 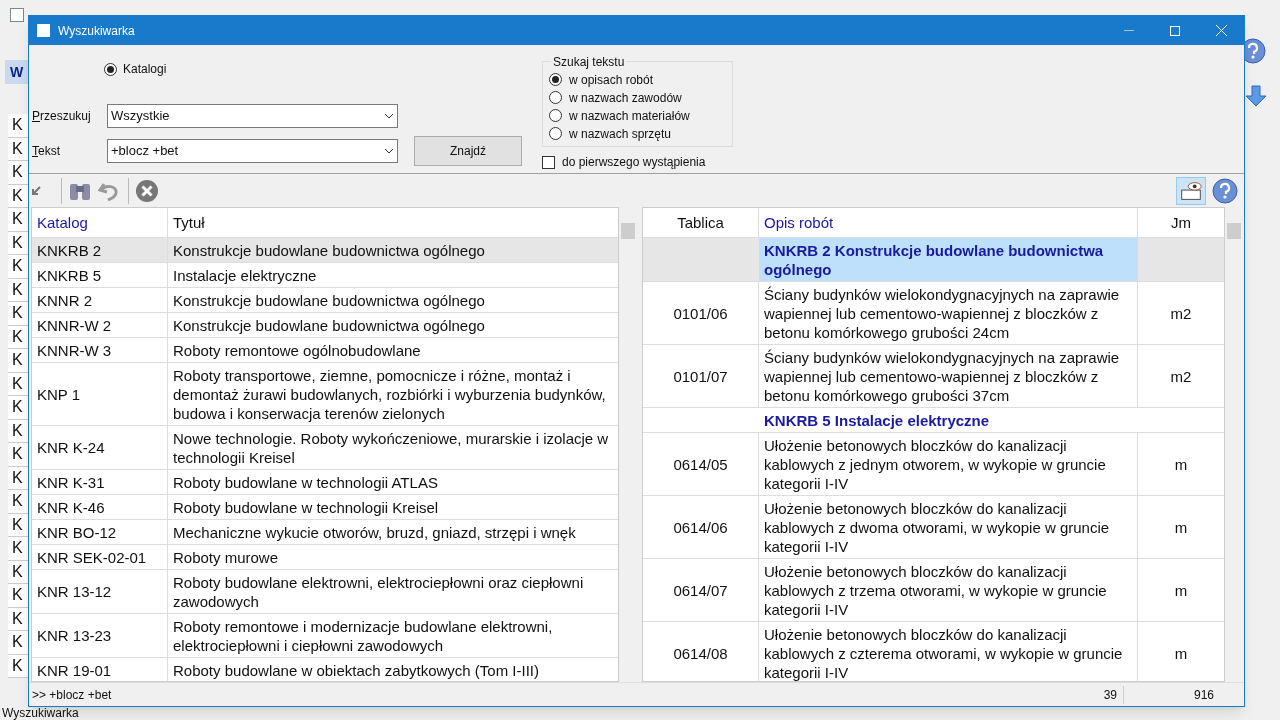 I want to click on table-row: KNNR-W 3 Roboty remontowe ogólnobudowlane, so click(x=325, y=350).